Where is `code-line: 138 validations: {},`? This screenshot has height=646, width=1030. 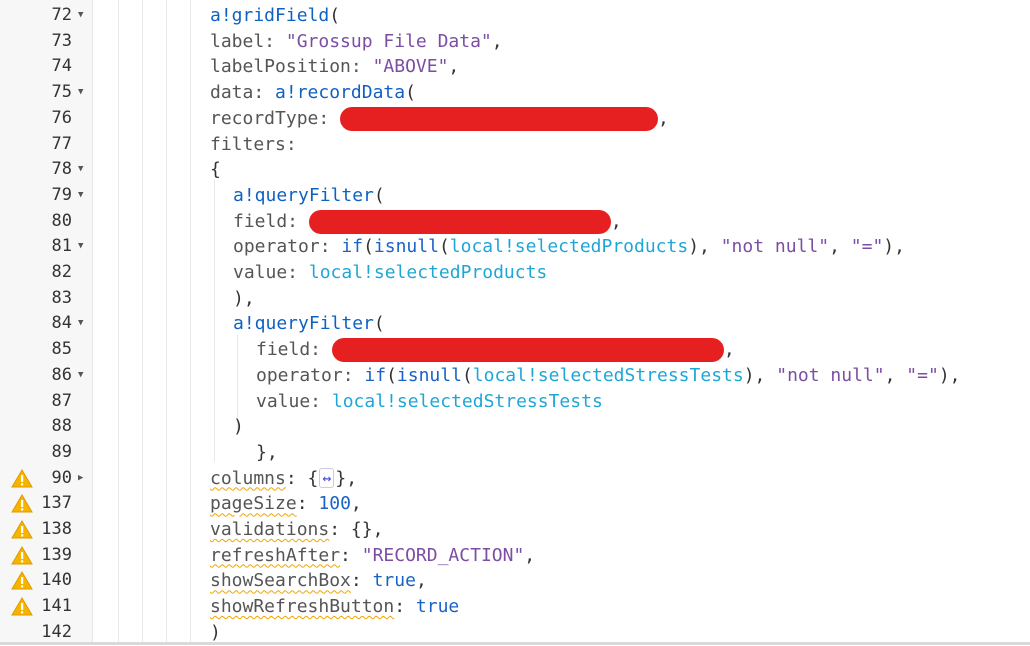
code-line: 138 validations: {}, is located at coordinates (515, 530).